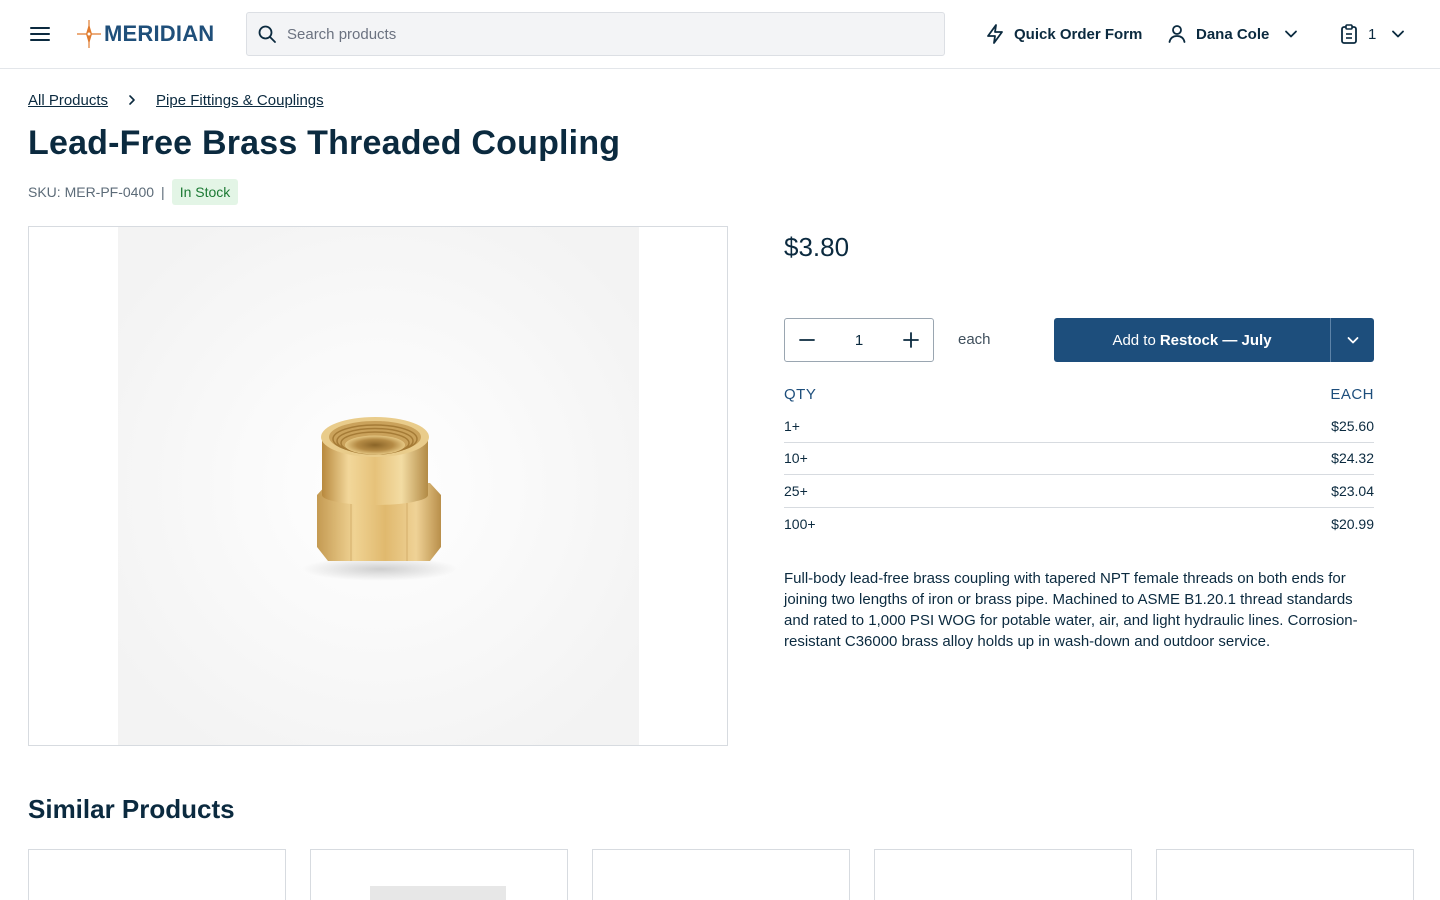 The width and height of the screenshot is (1440, 900). What do you see at coordinates (796, 458) in the screenshot?
I see `tier-qty: 10+` at bounding box center [796, 458].